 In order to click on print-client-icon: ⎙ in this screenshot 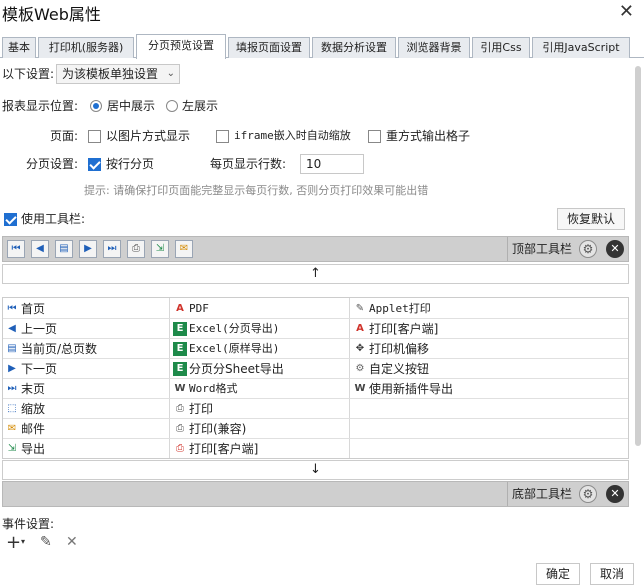, I will do `click(180, 448)`.